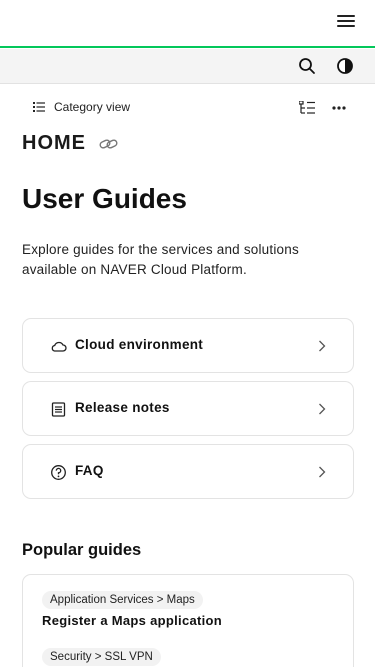  What do you see at coordinates (82, 550) in the screenshot?
I see `popular-guides-heading: Popular guides` at bounding box center [82, 550].